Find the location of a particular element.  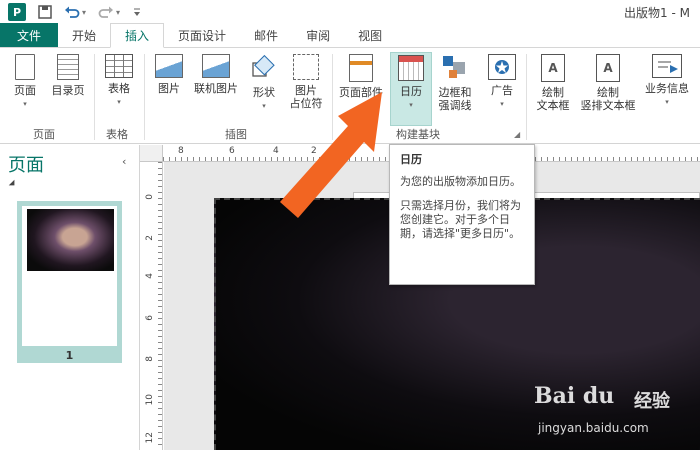

vertical-textbox-icon: A is located at coordinates (608, 68).